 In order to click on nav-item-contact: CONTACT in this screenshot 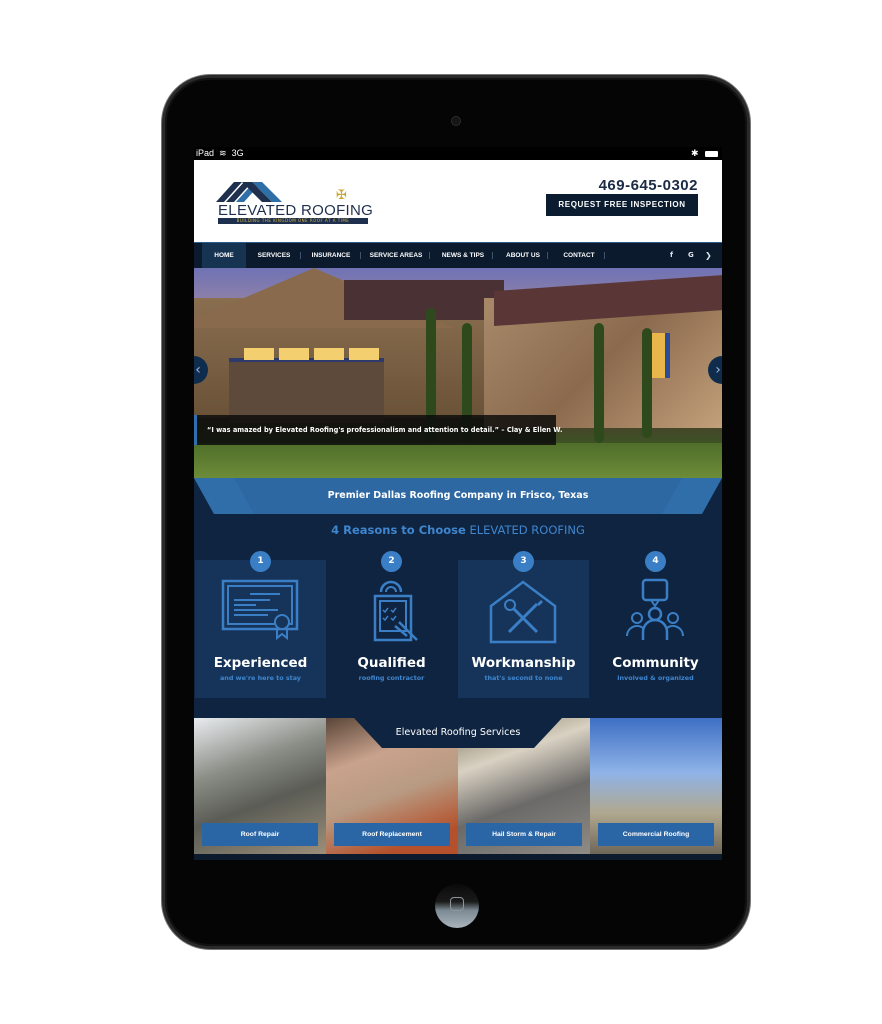, I will do `click(579, 255)`.